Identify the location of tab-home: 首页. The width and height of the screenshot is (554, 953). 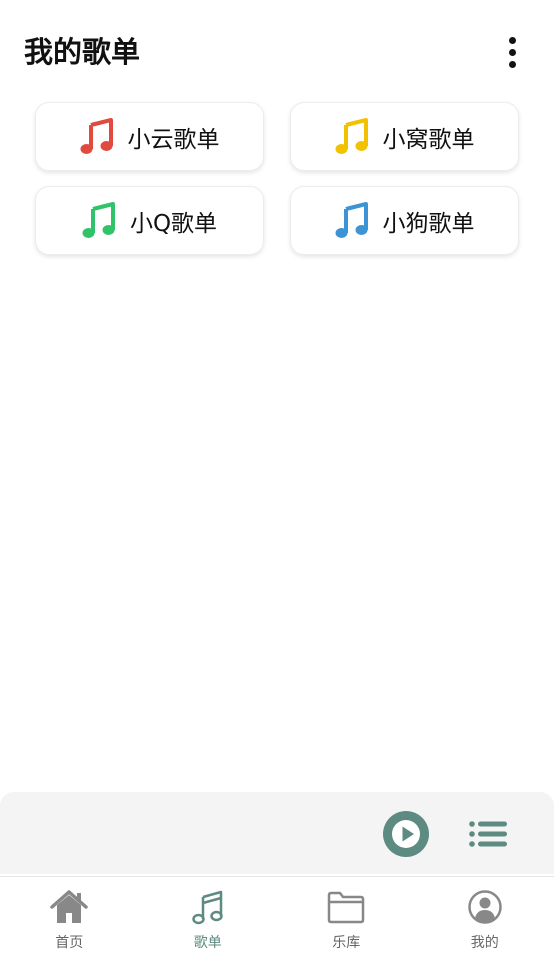
(69, 915).